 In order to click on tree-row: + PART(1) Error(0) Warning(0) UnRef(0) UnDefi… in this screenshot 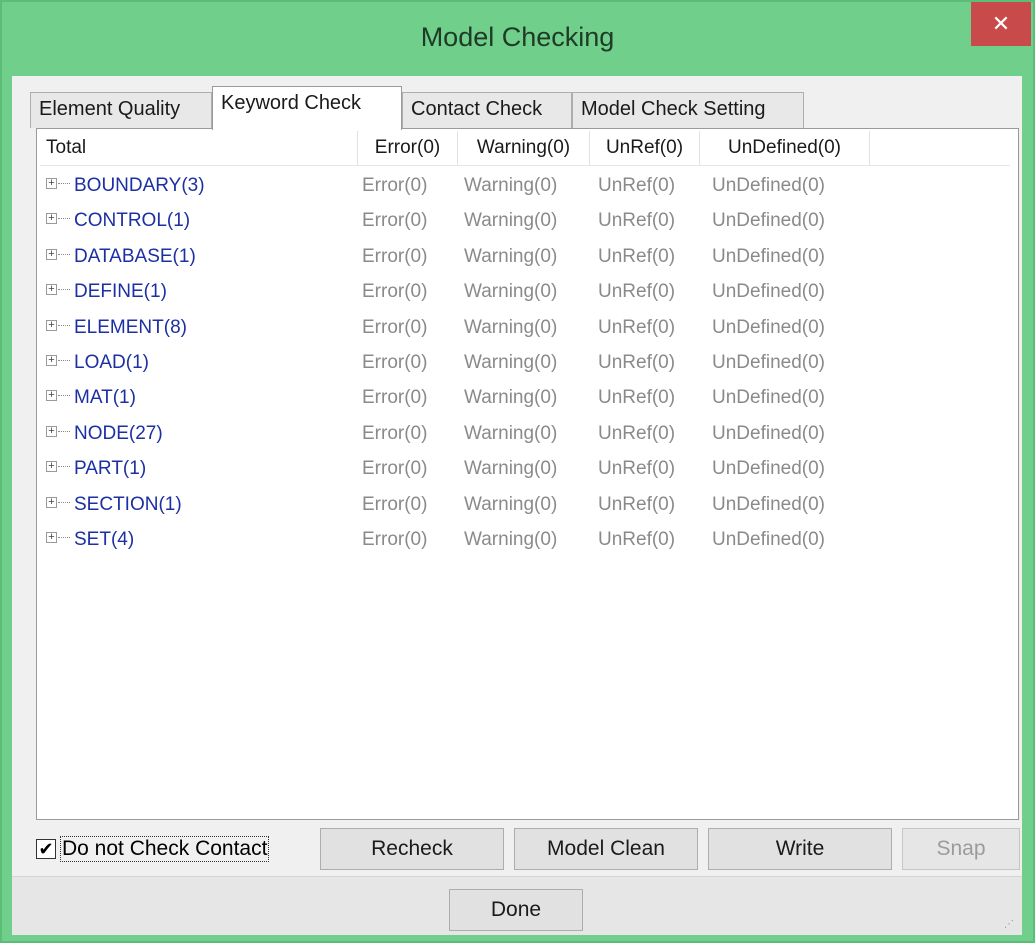, I will do `click(525, 470)`.